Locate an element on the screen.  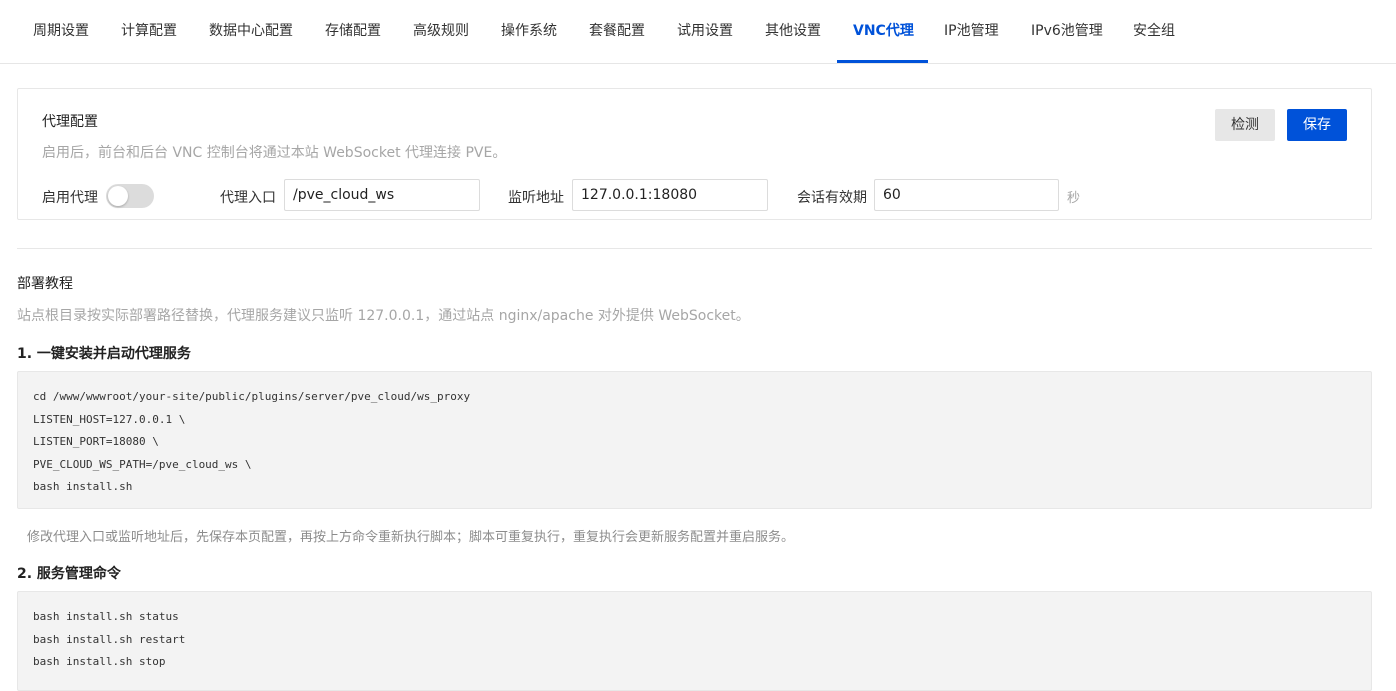
code-line: bash install.sh is located at coordinates (83, 487).